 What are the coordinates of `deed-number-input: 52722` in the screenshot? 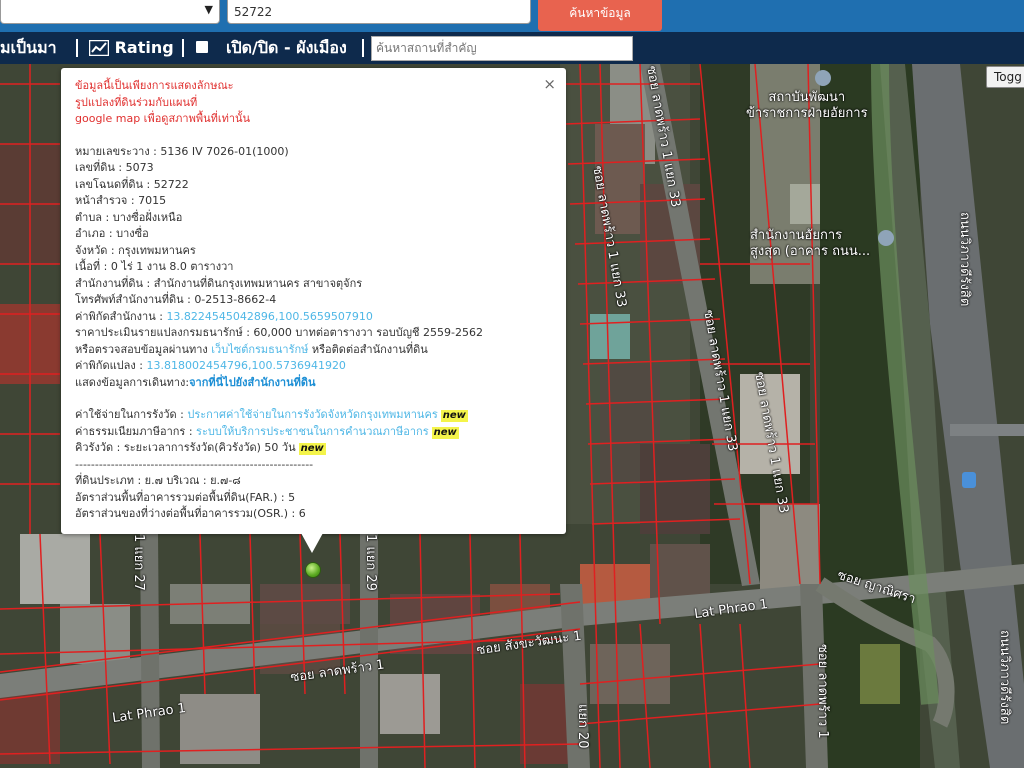 It's located at (379, 12).